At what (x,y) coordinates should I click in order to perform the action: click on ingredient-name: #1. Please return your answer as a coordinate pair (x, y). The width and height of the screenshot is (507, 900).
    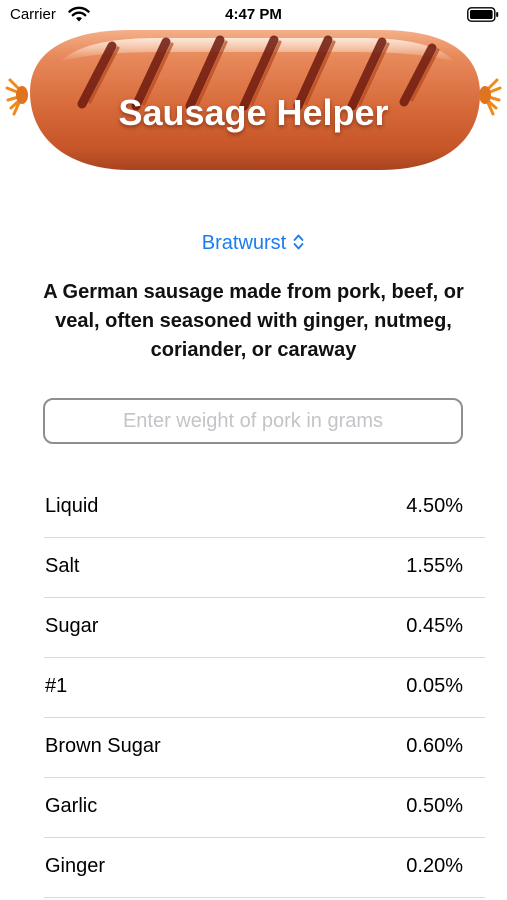
    Looking at the image, I should click on (56, 686).